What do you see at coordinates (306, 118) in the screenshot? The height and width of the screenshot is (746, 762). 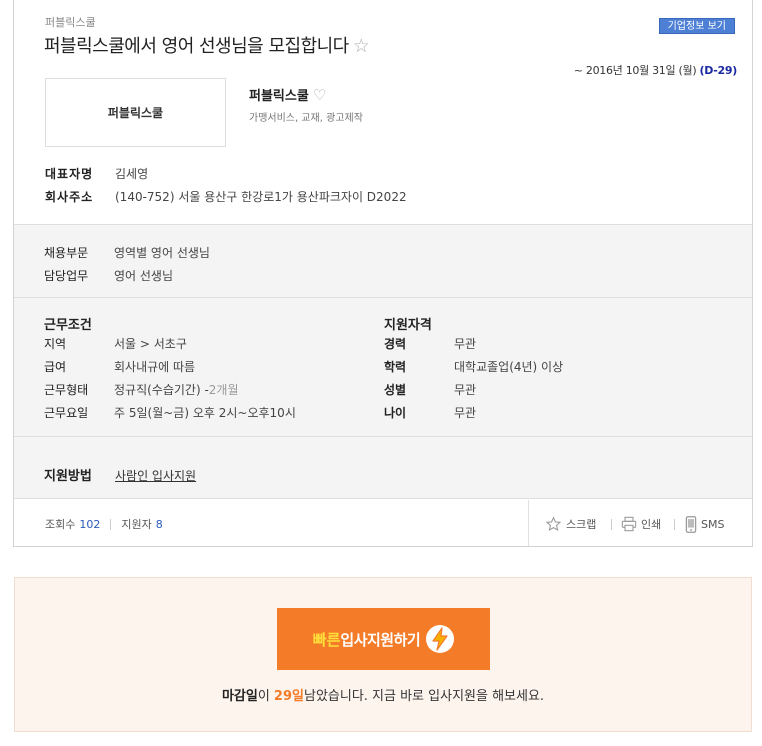 I see `company-category: 가맹서비스, 교재, 광고제작` at bounding box center [306, 118].